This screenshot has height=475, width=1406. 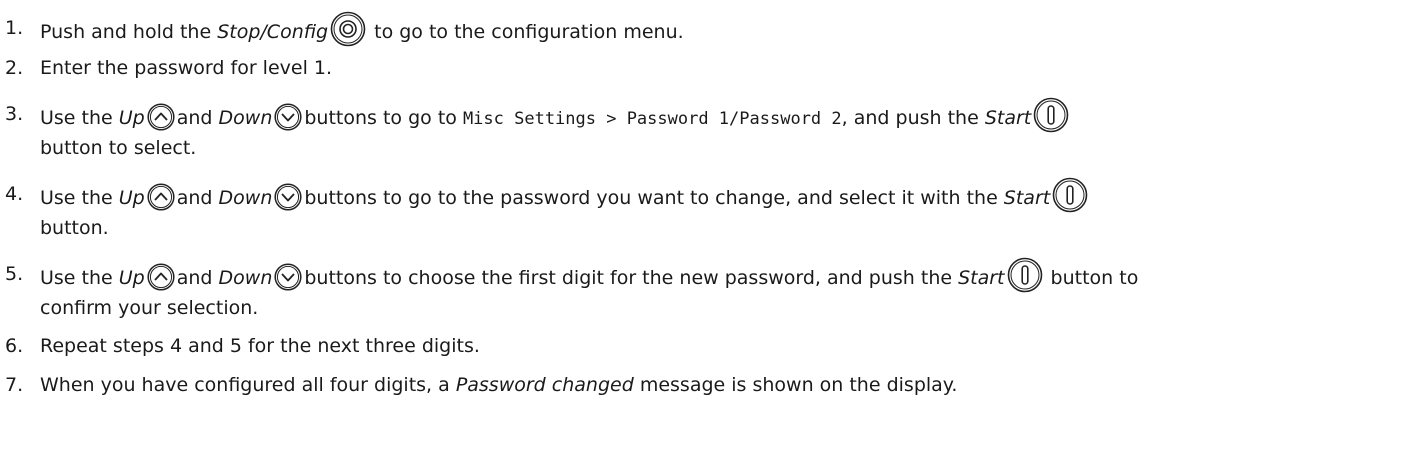 What do you see at coordinates (14, 68) in the screenshot?
I see `step-number: 2.` at bounding box center [14, 68].